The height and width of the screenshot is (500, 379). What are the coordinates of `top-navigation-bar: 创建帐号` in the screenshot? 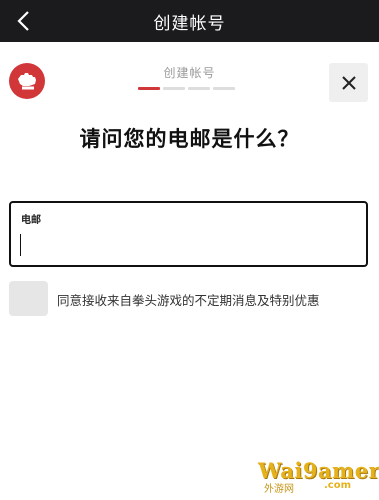 It's located at (189, 21).